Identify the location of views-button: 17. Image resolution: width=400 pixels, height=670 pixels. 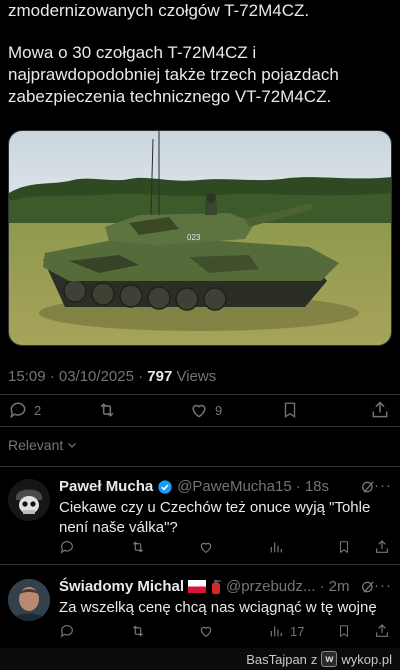
(286, 631).